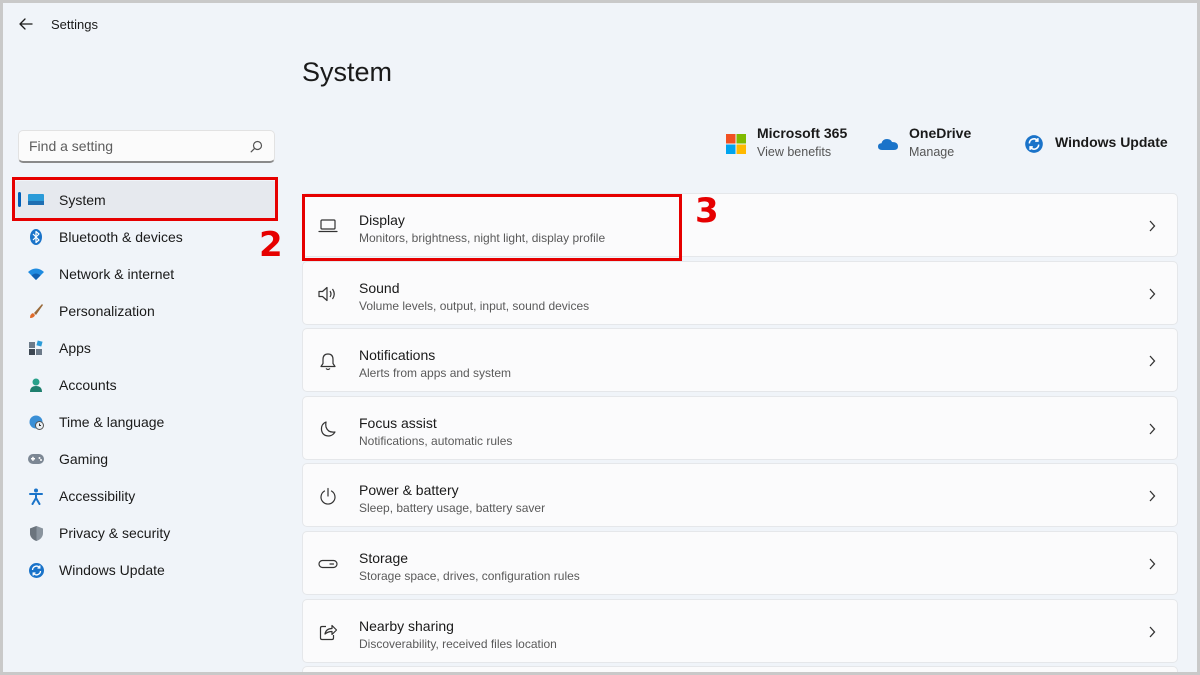 The width and height of the screenshot is (1200, 675). Describe the element at coordinates (794, 152) in the screenshot. I see `quick-link-subtitle: View benefits` at that location.